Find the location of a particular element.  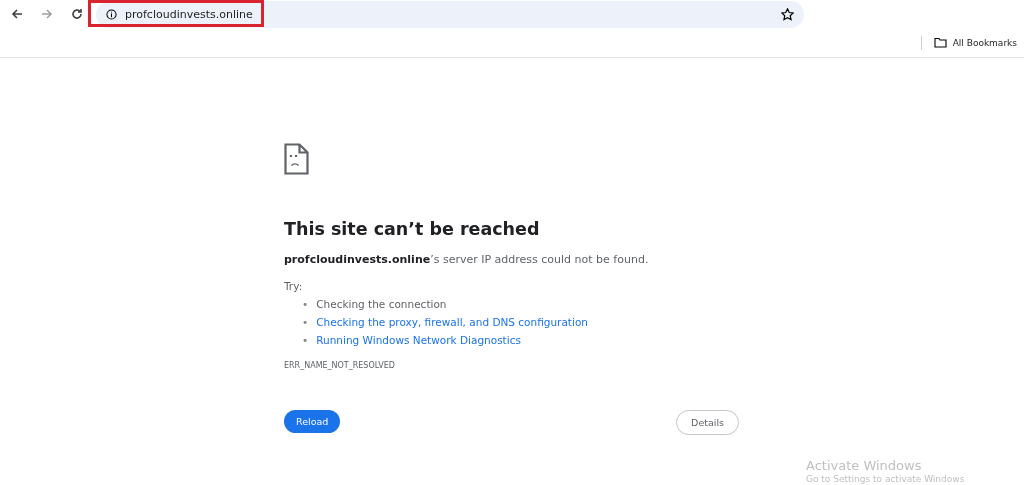

reload-page-button: Reload is located at coordinates (312, 421).